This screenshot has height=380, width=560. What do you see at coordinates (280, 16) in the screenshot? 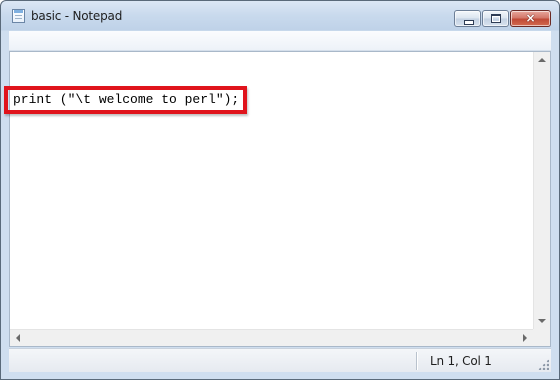
I see `title-bar: basic - Notepad ×` at bounding box center [280, 16].